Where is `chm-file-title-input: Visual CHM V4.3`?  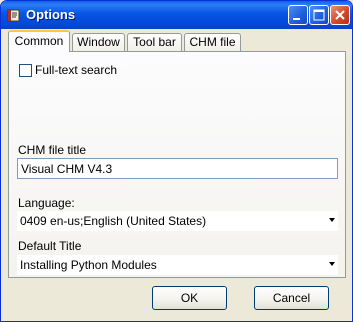 chm-file-title-input: Visual CHM V4.3 is located at coordinates (177, 168).